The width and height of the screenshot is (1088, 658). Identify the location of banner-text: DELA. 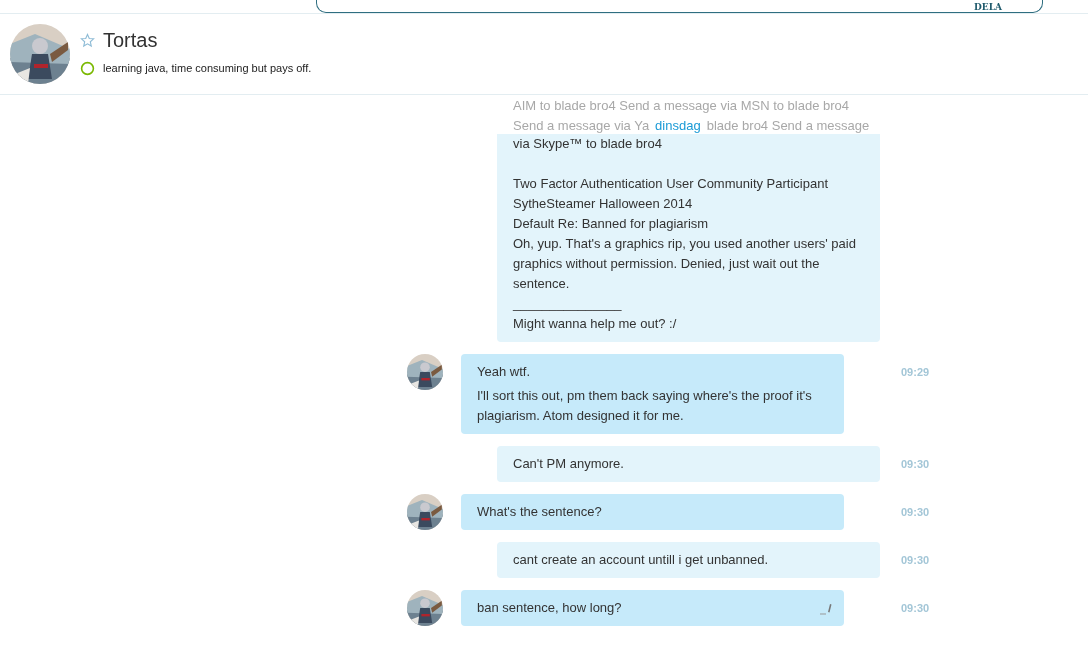
(988, 7).